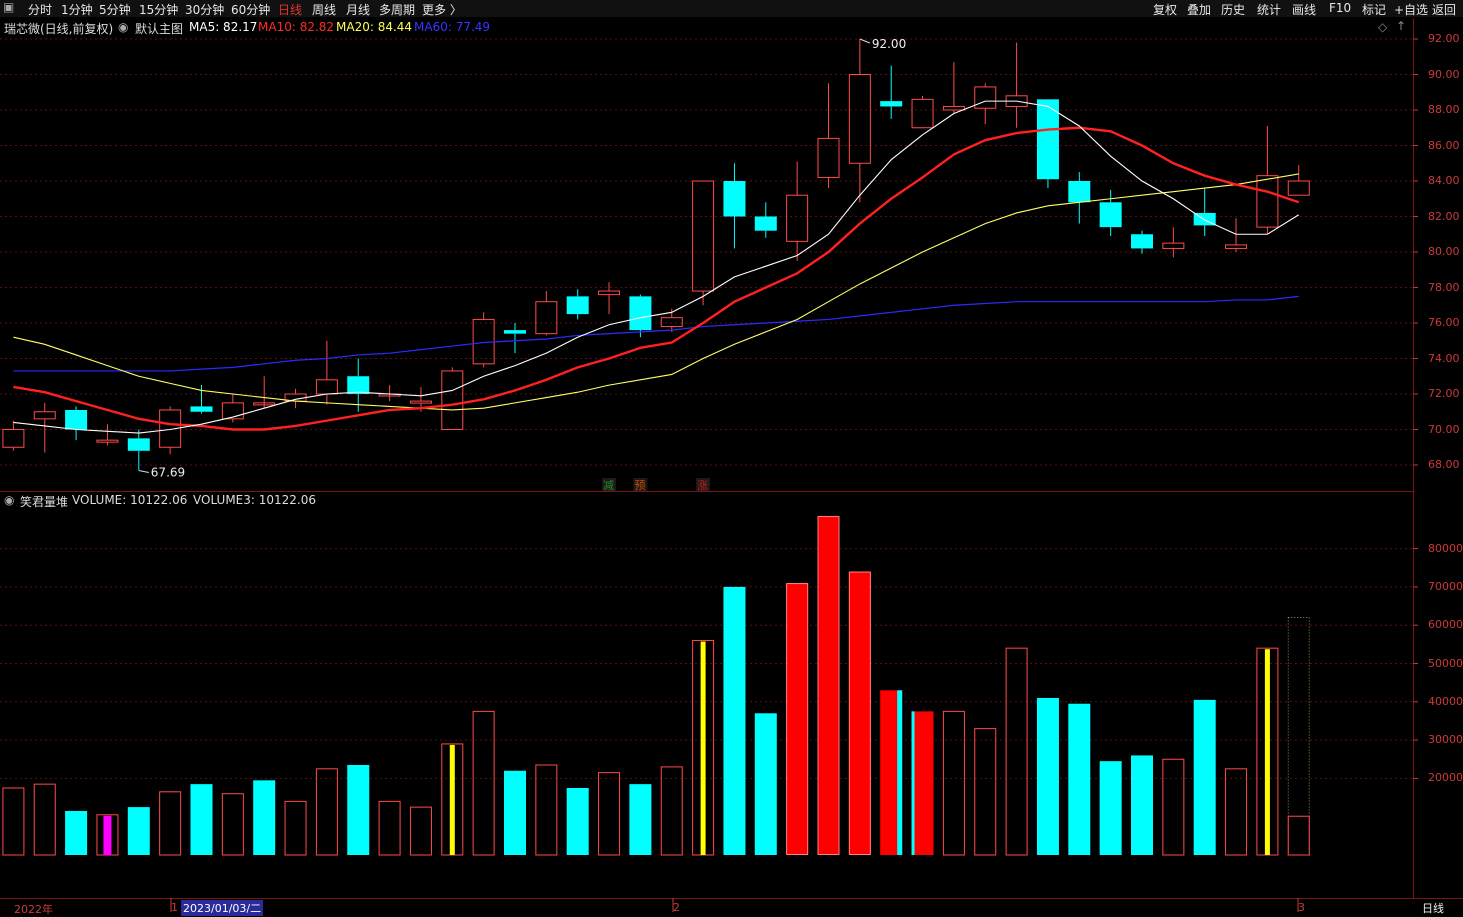 Image resolution: width=1463 pixels, height=917 pixels. Describe the element at coordinates (1233, 9) in the screenshot. I see `toolbar-button-2: 历史` at that location.